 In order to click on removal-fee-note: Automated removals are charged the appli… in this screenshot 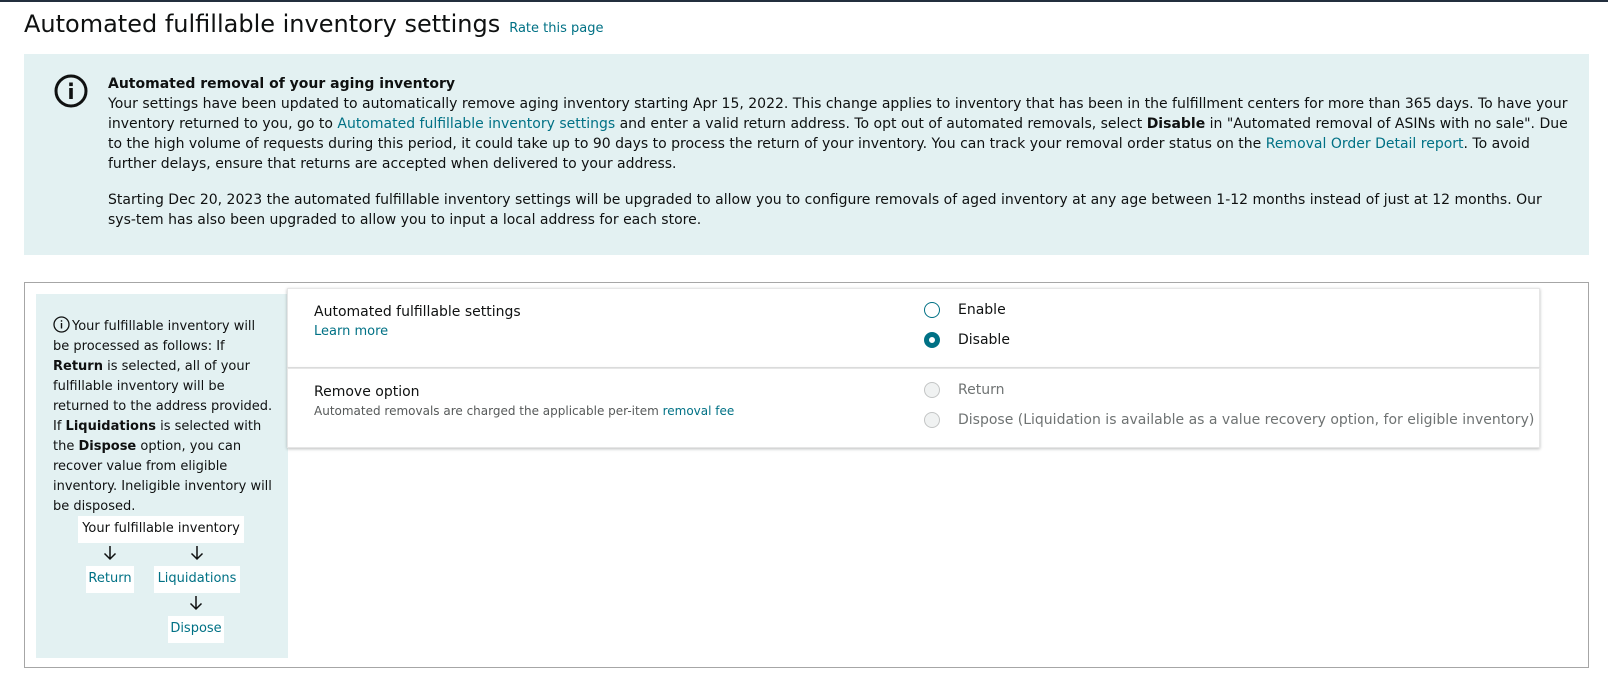, I will do `click(524, 411)`.